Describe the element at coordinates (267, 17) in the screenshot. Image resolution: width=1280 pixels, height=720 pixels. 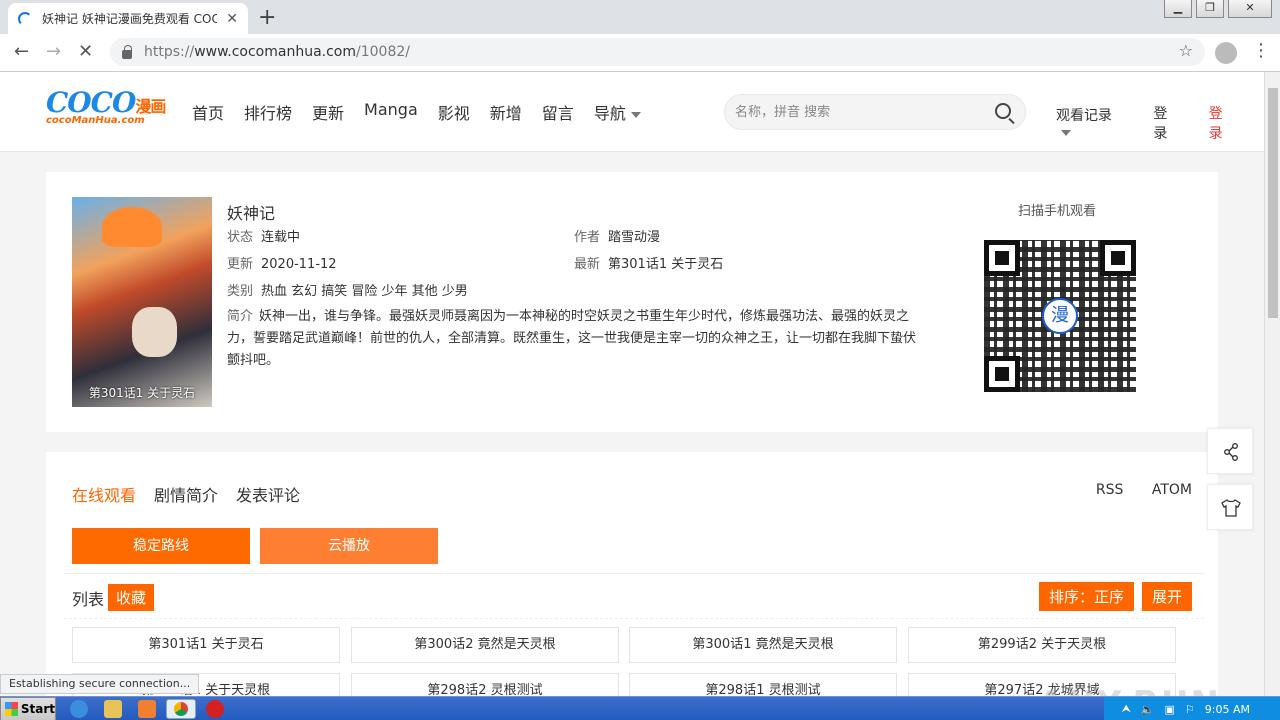
I see `new-tab-button: +` at that location.